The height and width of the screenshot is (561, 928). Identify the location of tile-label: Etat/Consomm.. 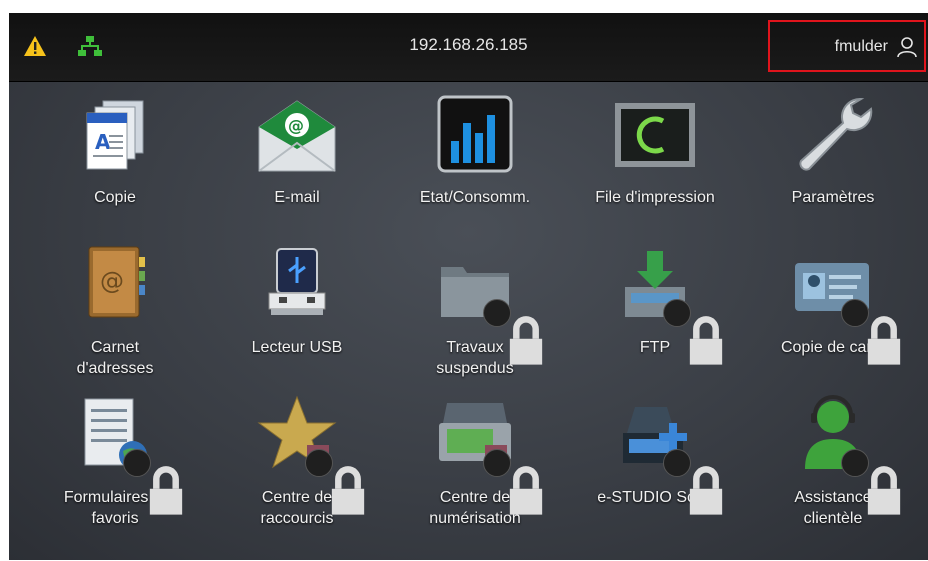
(475, 197).